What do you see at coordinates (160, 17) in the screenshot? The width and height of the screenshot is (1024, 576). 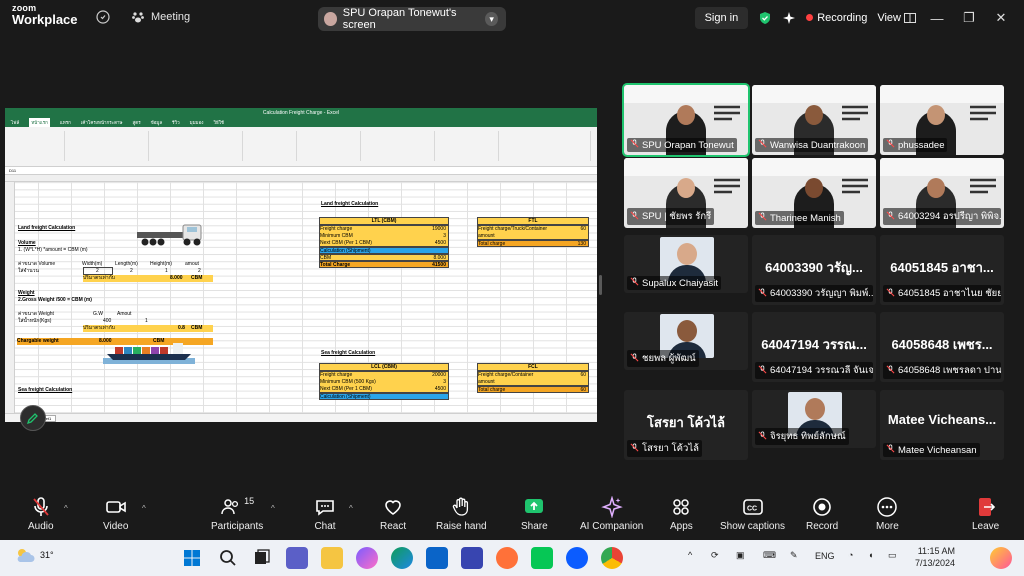 I see `meeting-button: Meeting` at bounding box center [160, 17].